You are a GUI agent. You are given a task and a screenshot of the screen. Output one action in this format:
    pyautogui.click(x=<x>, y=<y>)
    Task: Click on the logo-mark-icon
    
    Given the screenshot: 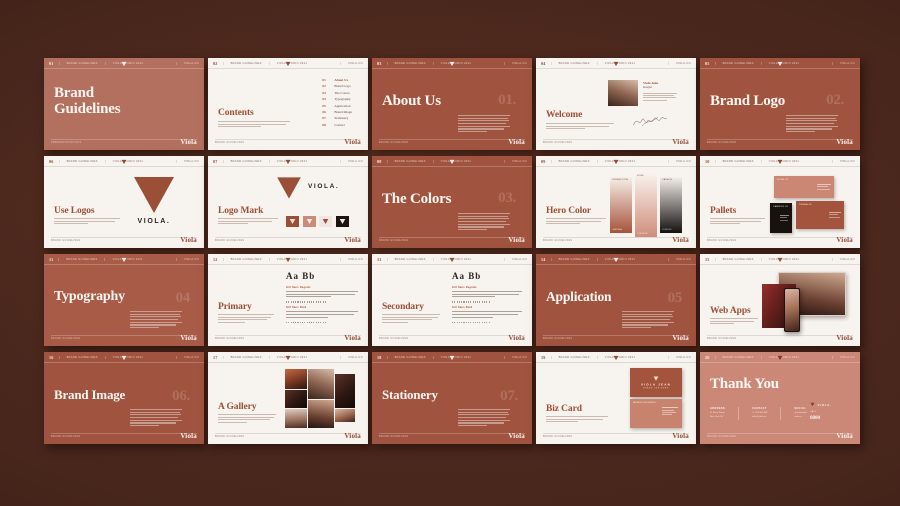 What is the action you would take?
    pyautogui.click(x=289, y=188)
    